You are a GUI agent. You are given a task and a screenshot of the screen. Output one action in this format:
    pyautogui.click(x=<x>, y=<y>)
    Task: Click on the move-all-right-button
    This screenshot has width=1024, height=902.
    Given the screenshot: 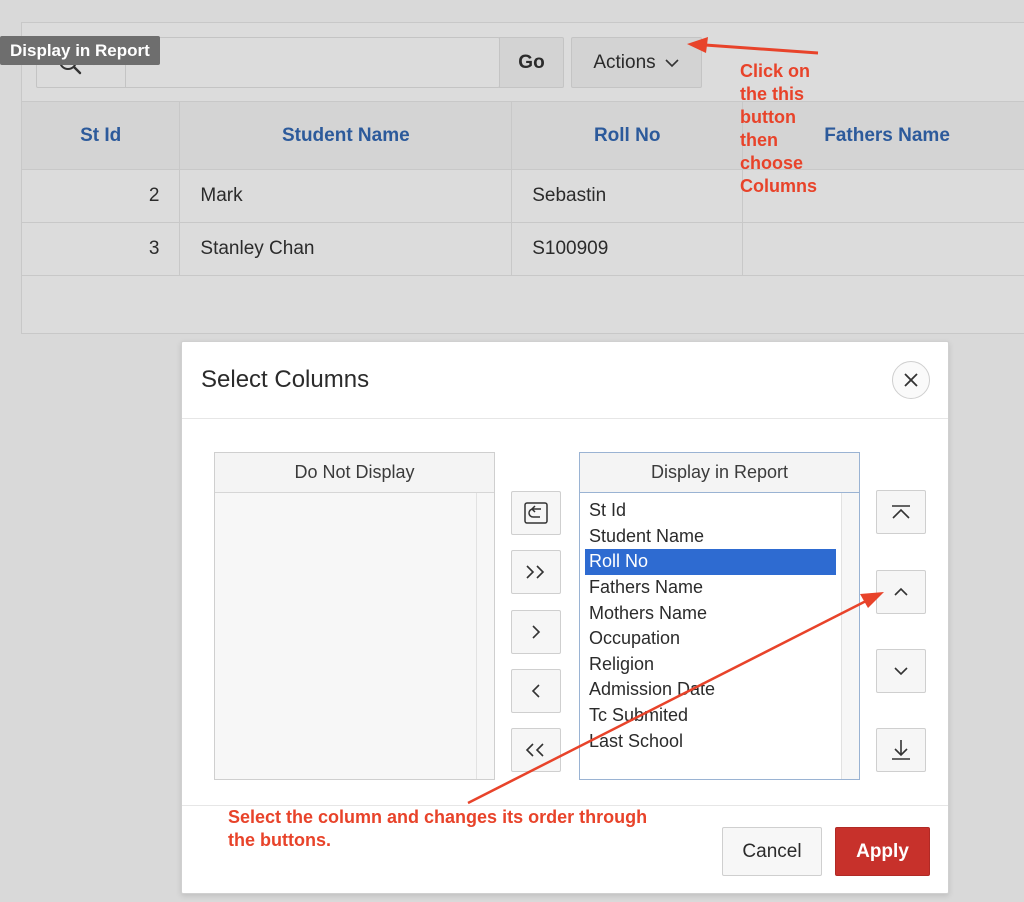 What is the action you would take?
    pyautogui.click(x=536, y=572)
    